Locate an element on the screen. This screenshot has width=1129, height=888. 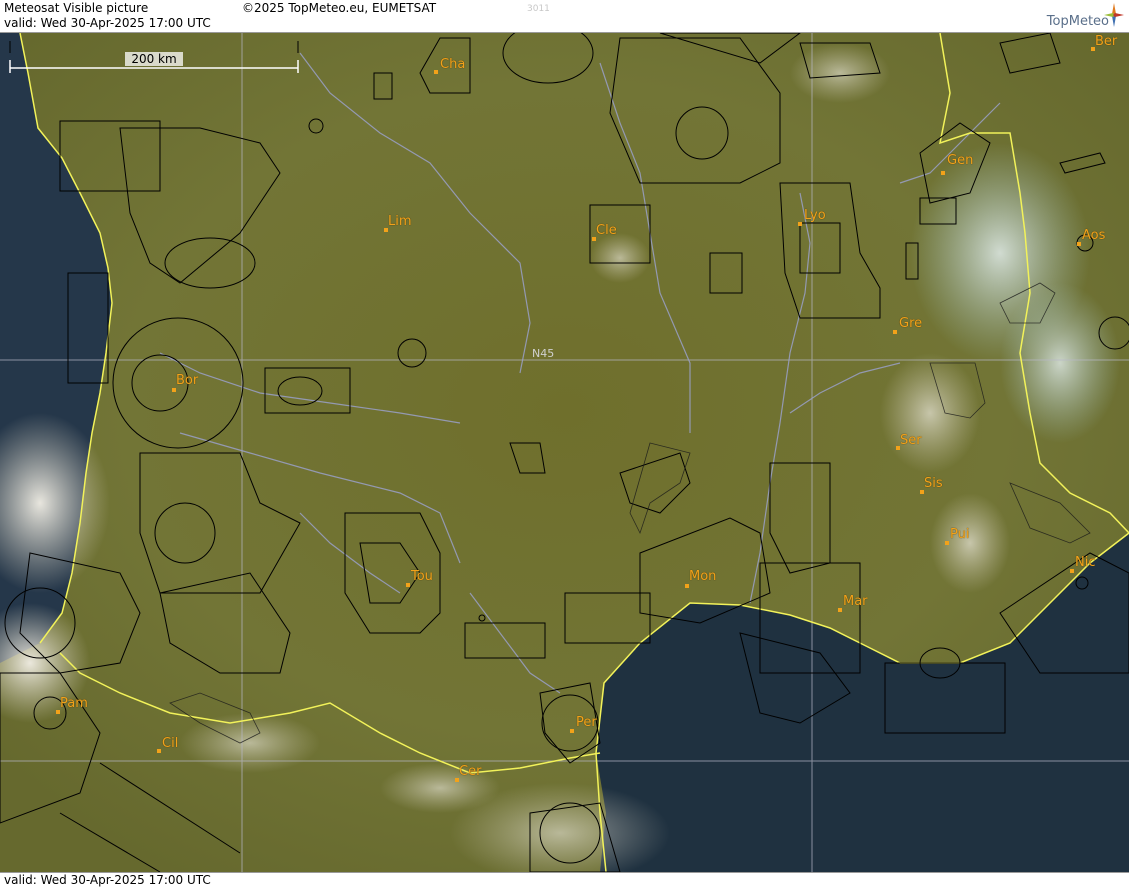
scale-bar-label: 200 km is located at coordinates (154, 59).